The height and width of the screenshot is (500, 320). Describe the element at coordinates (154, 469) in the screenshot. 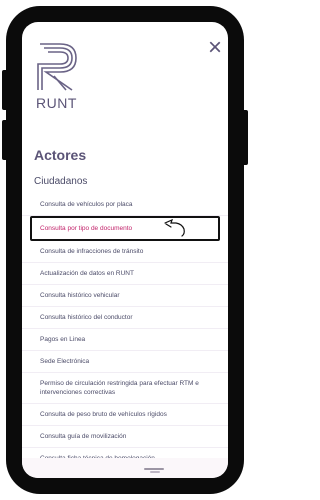

I see `home-indicator` at that location.